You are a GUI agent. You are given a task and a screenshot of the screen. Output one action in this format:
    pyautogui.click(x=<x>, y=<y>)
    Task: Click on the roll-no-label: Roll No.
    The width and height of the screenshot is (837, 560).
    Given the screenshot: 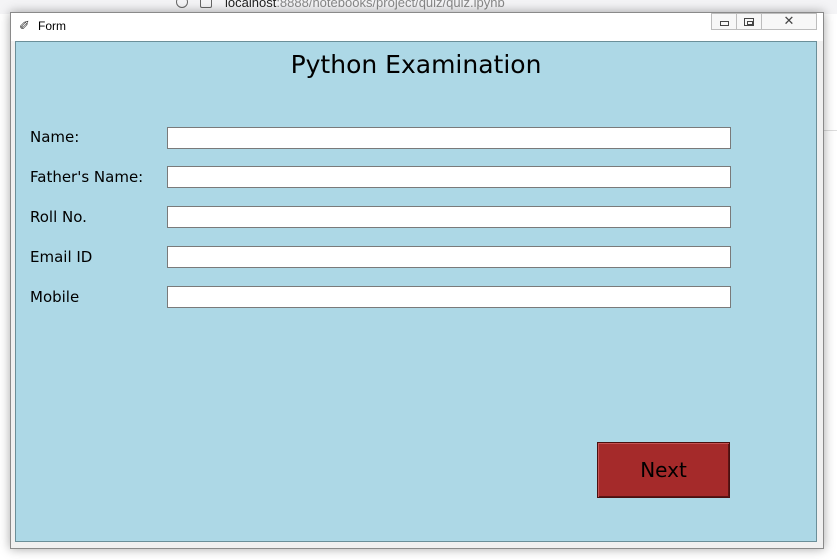 What is the action you would take?
    pyautogui.click(x=58, y=217)
    